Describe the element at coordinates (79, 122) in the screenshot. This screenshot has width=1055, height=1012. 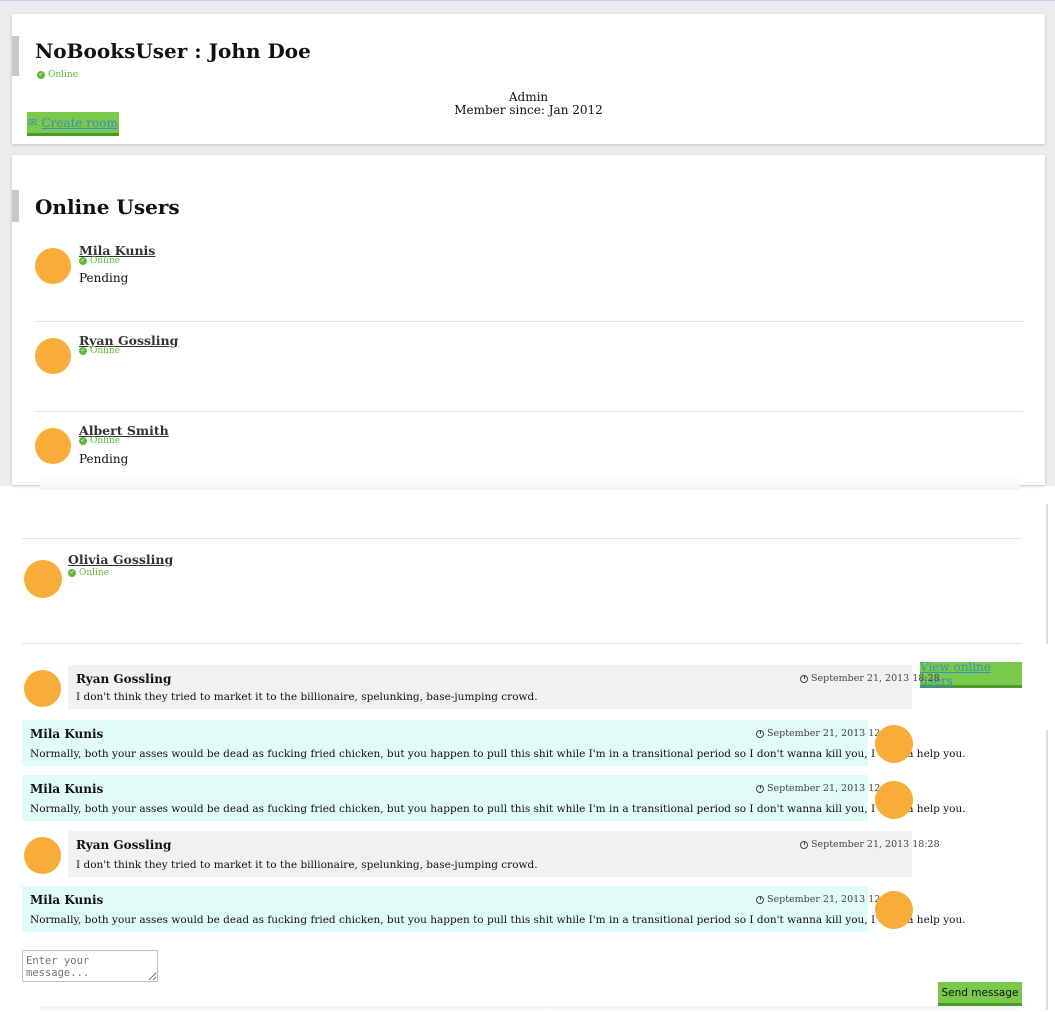
I see `create-room-label: Create room` at that location.